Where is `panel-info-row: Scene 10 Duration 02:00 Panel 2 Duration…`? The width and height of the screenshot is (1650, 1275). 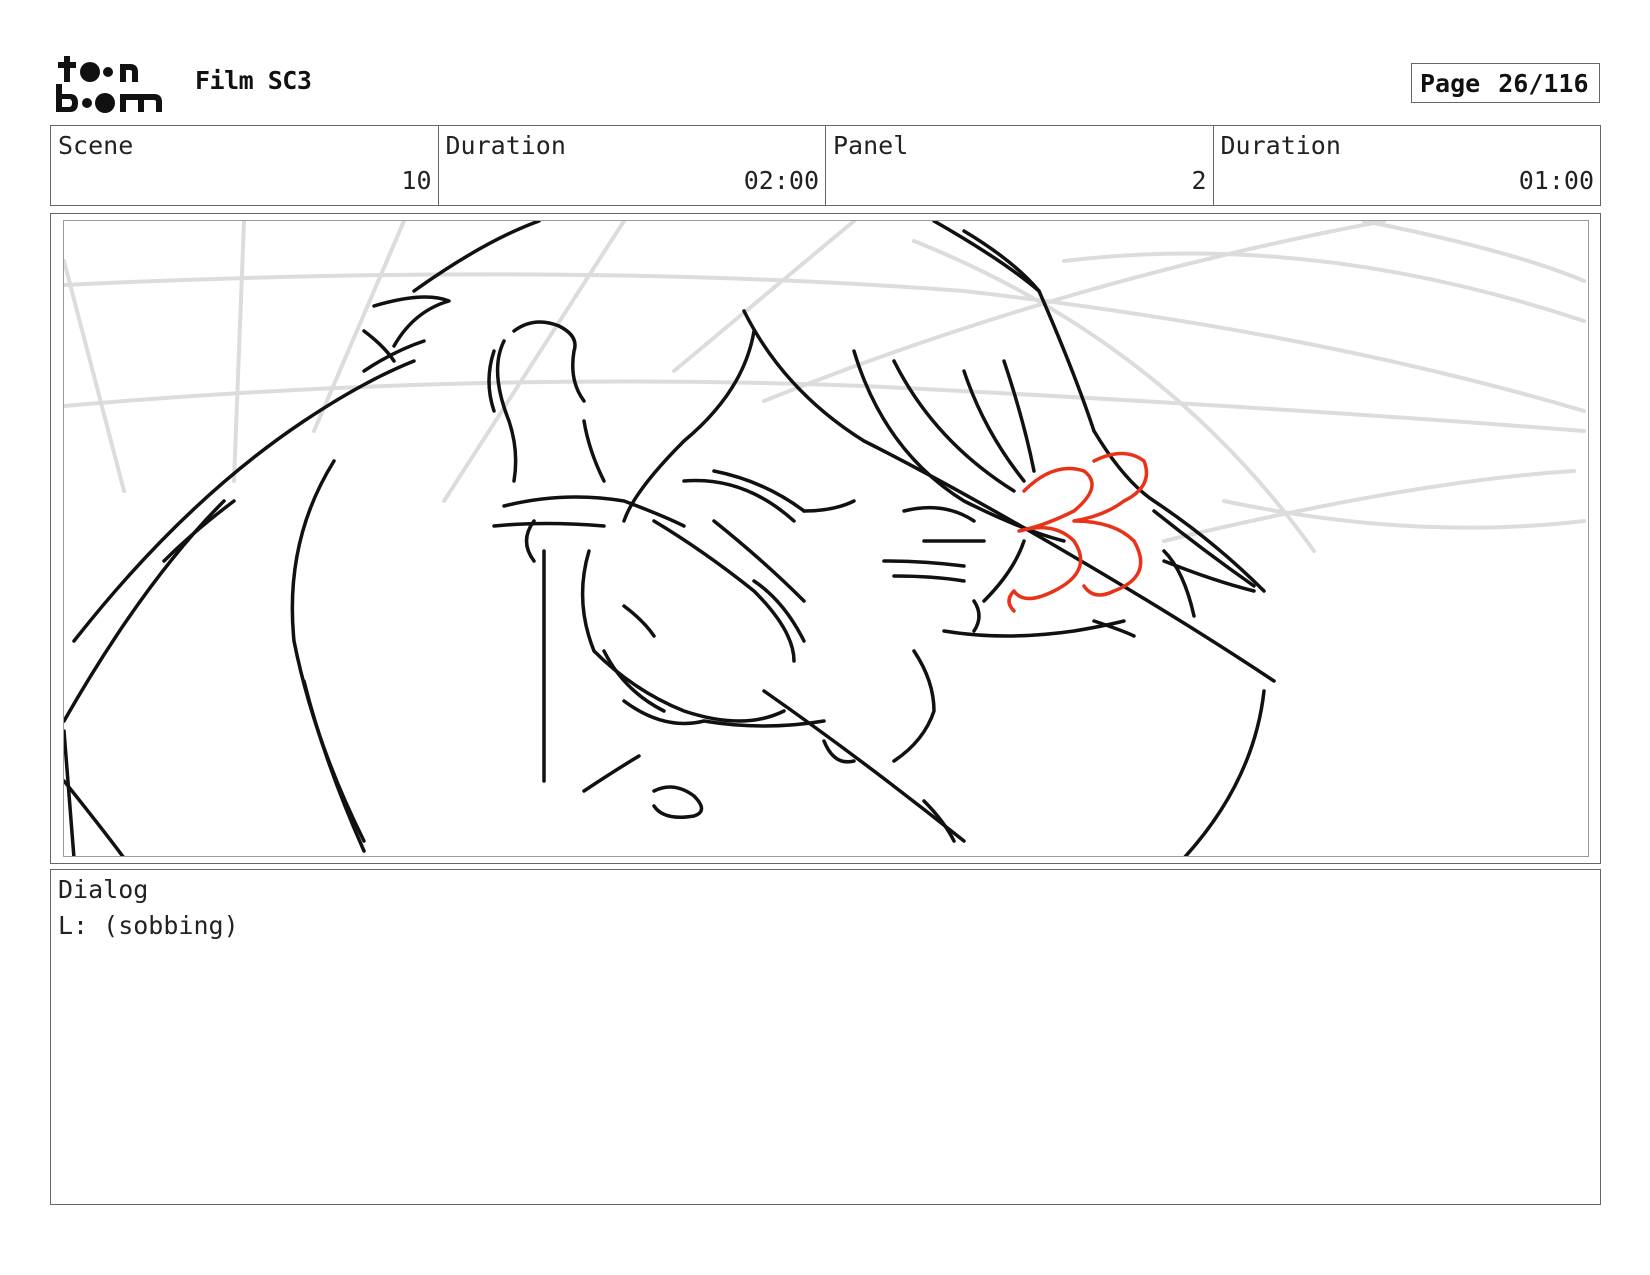 panel-info-row: Scene 10 Duration 02:00 Panel 2 Duration… is located at coordinates (825, 165).